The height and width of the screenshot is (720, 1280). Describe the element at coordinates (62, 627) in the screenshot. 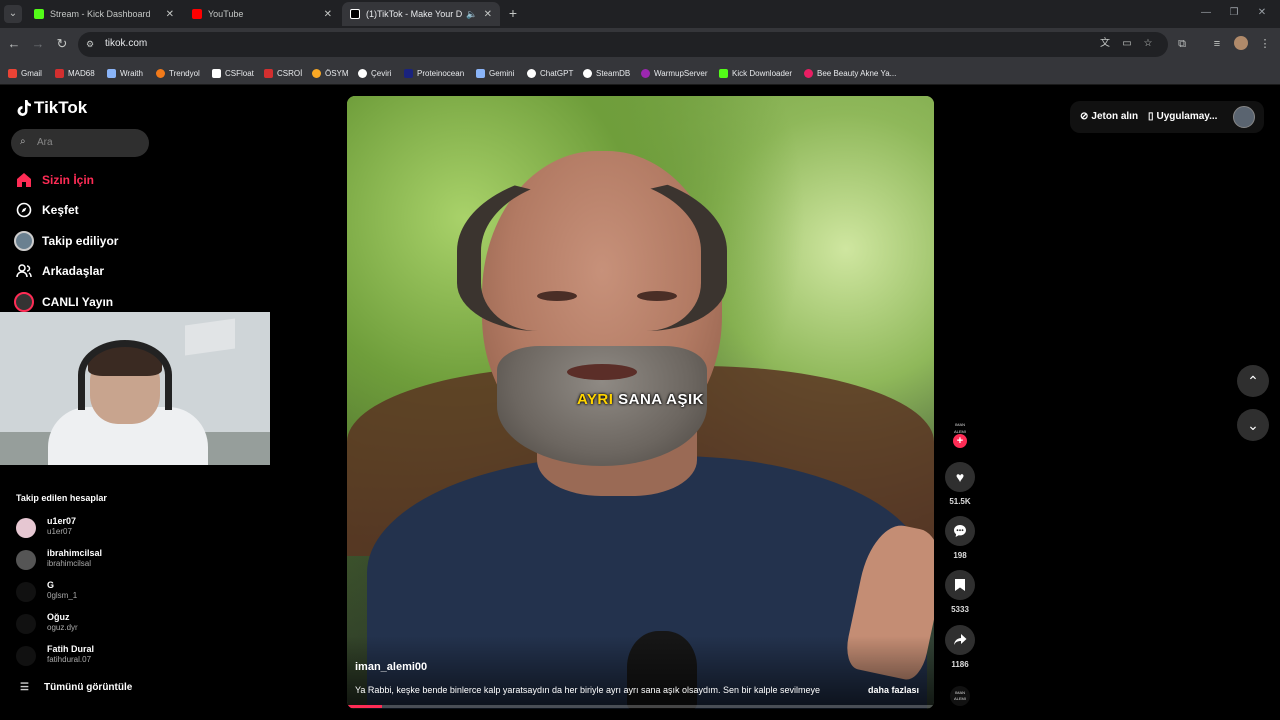

I see `account-handle: oguz.dyr` at that location.